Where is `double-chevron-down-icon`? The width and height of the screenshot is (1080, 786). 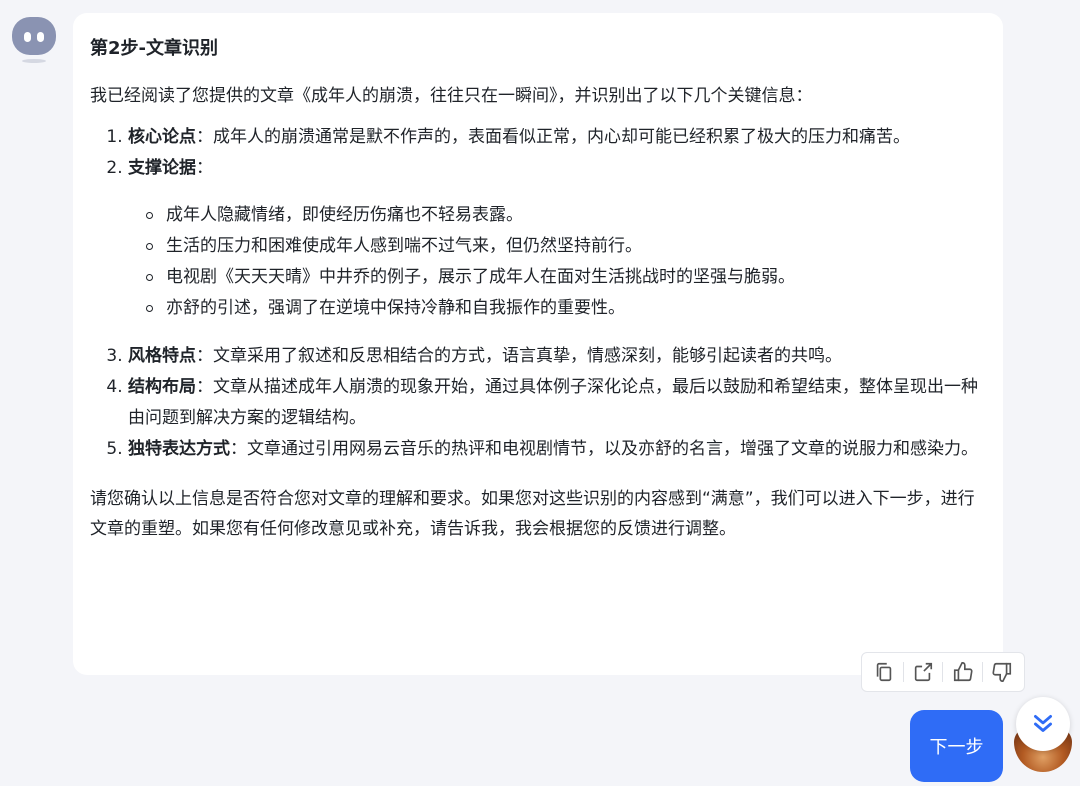 double-chevron-down-icon is located at coordinates (1043, 723).